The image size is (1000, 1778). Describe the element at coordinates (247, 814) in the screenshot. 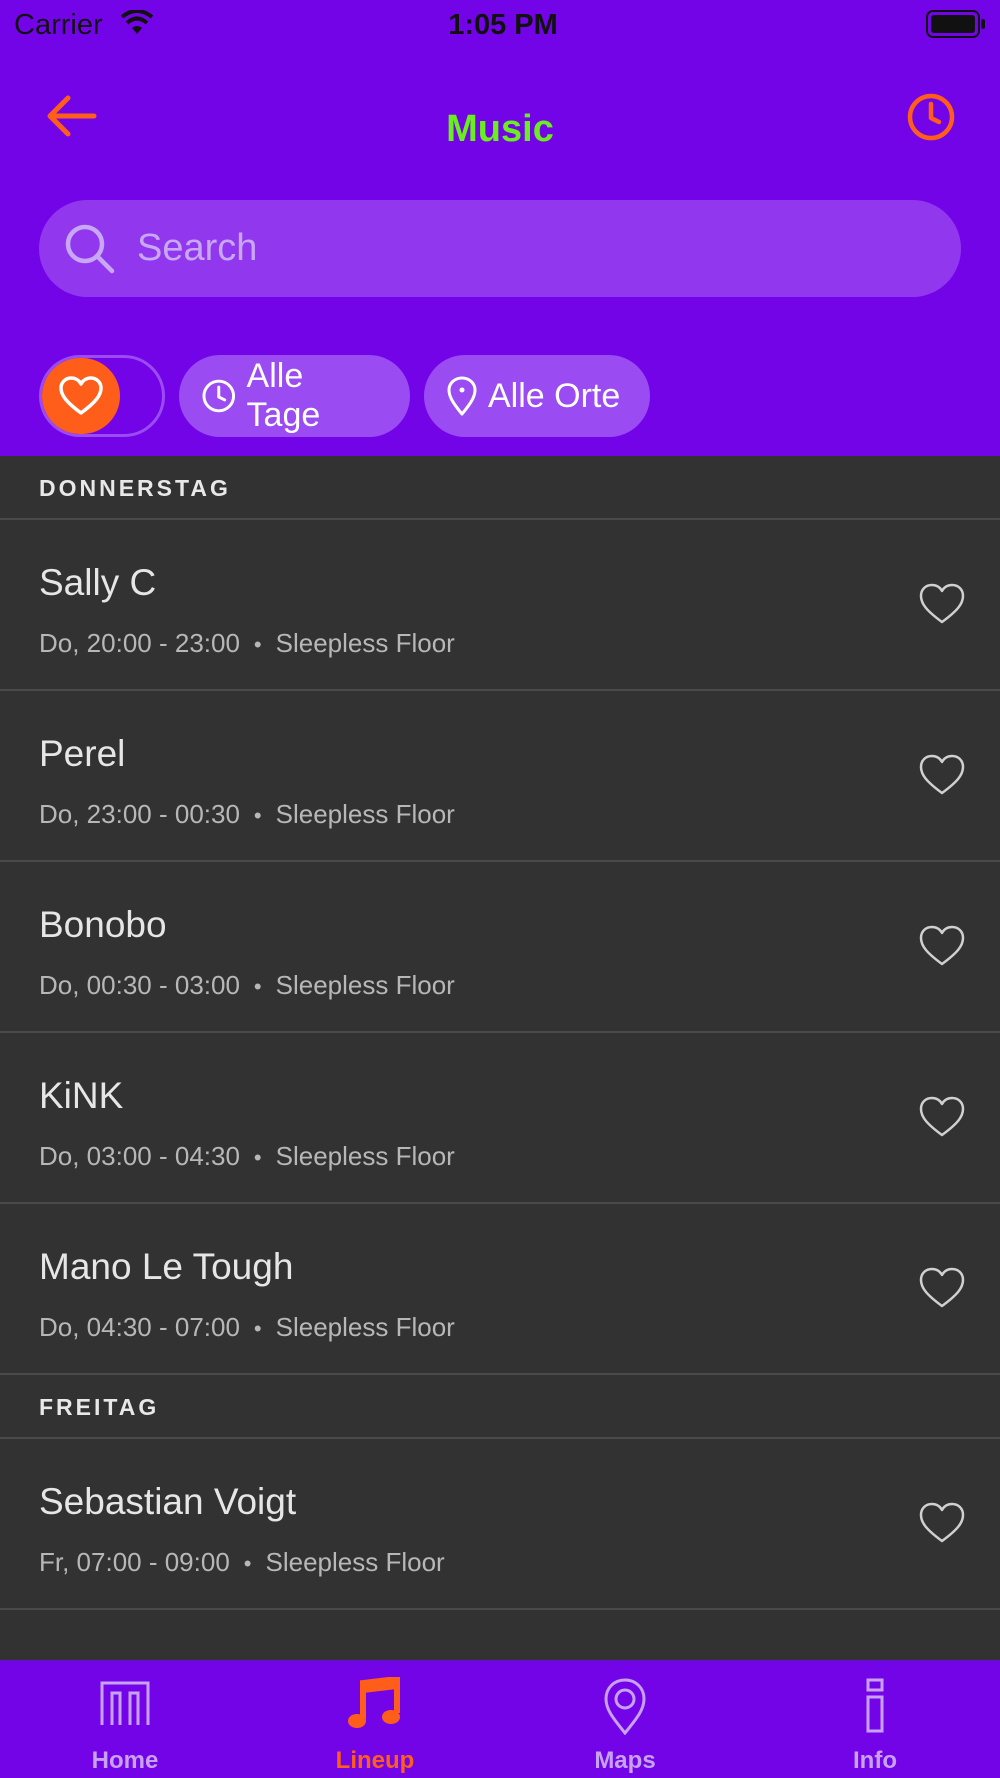

I see `slot-info: Do, 23:00 - 00:30 • Sleepless Floor` at that location.